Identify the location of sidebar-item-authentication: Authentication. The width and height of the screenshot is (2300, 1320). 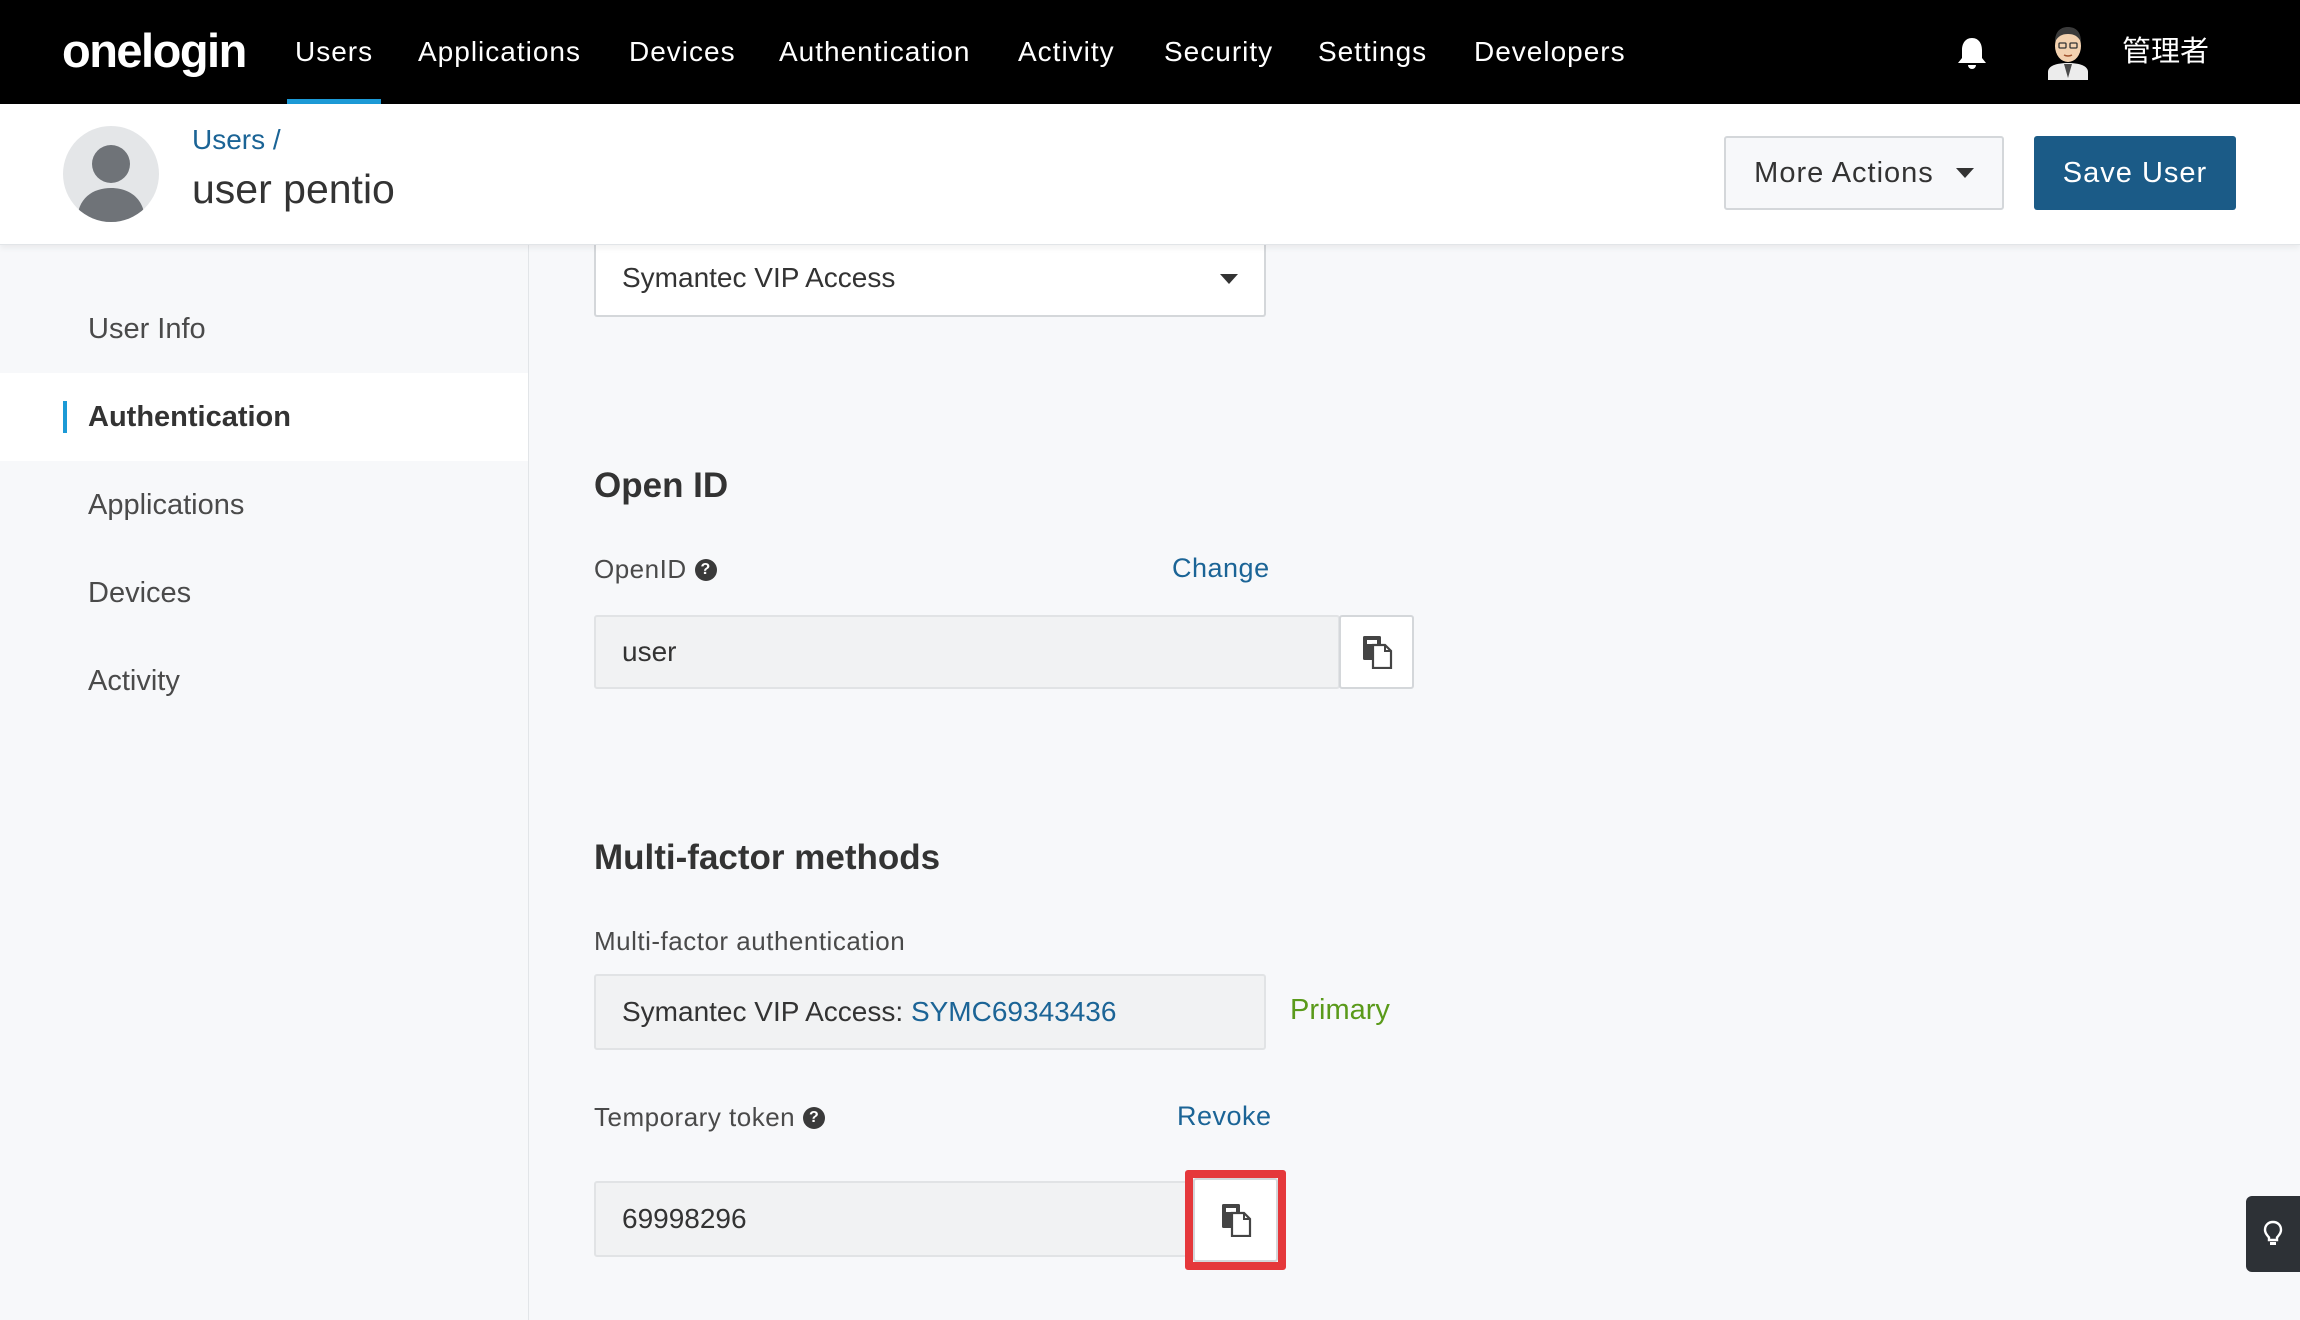
(264, 417).